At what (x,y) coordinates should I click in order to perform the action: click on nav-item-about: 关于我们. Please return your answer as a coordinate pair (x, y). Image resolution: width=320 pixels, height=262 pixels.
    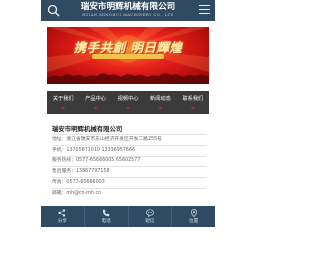
    Looking at the image, I should click on (63, 102).